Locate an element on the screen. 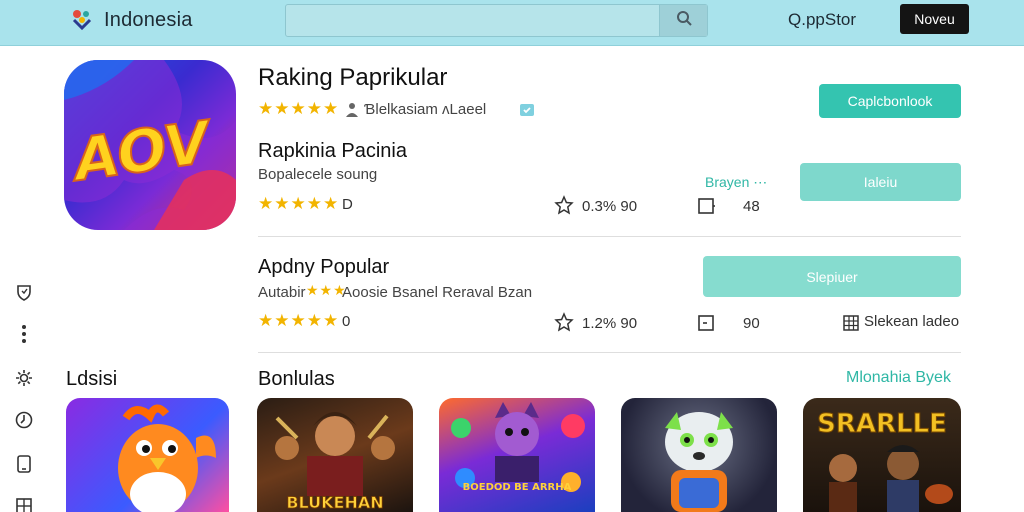  section-more-link: Mlonahia Byek is located at coordinates (898, 378).